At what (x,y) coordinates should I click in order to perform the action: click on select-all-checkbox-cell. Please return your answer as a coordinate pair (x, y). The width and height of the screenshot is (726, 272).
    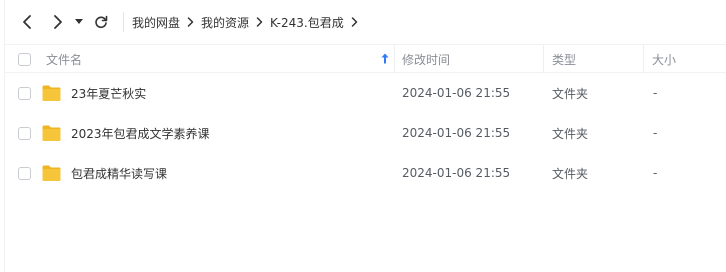
    Looking at the image, I should click on (24, 59).